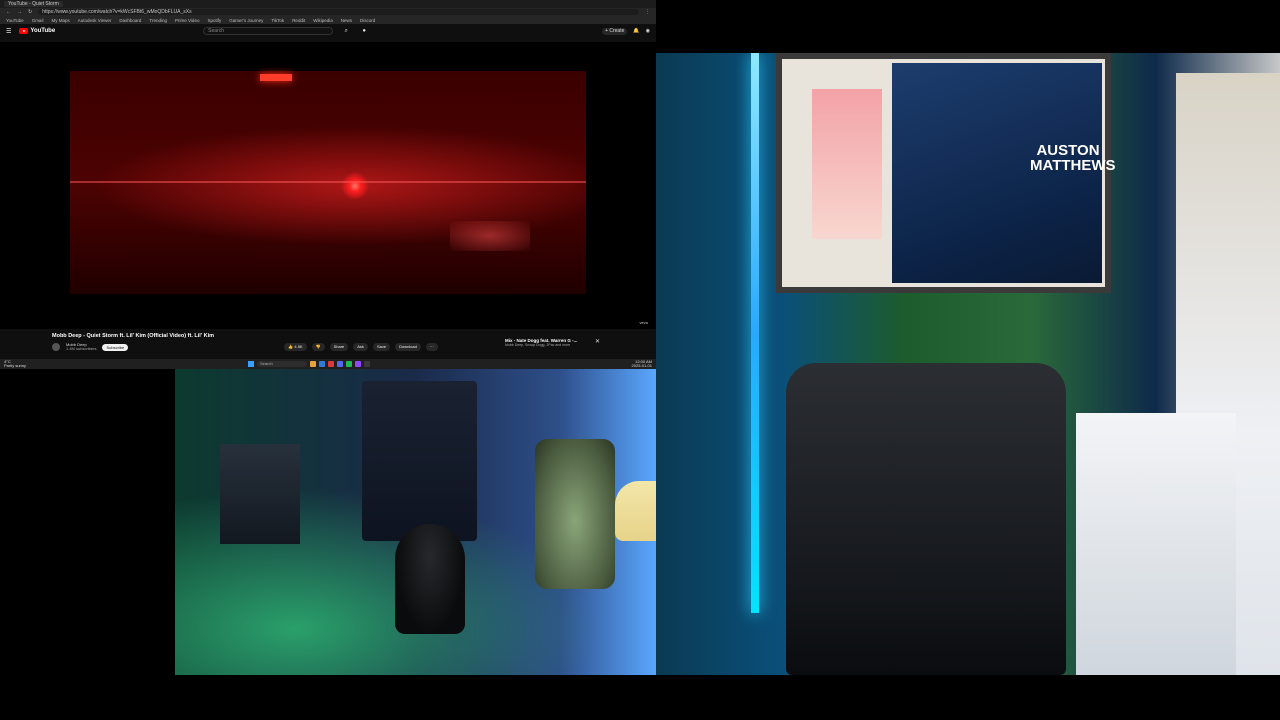 Image resolution: width=1280 pixels, height=720 pixels. I want to click on youtube-logo: YouTube, so click(37, 31).